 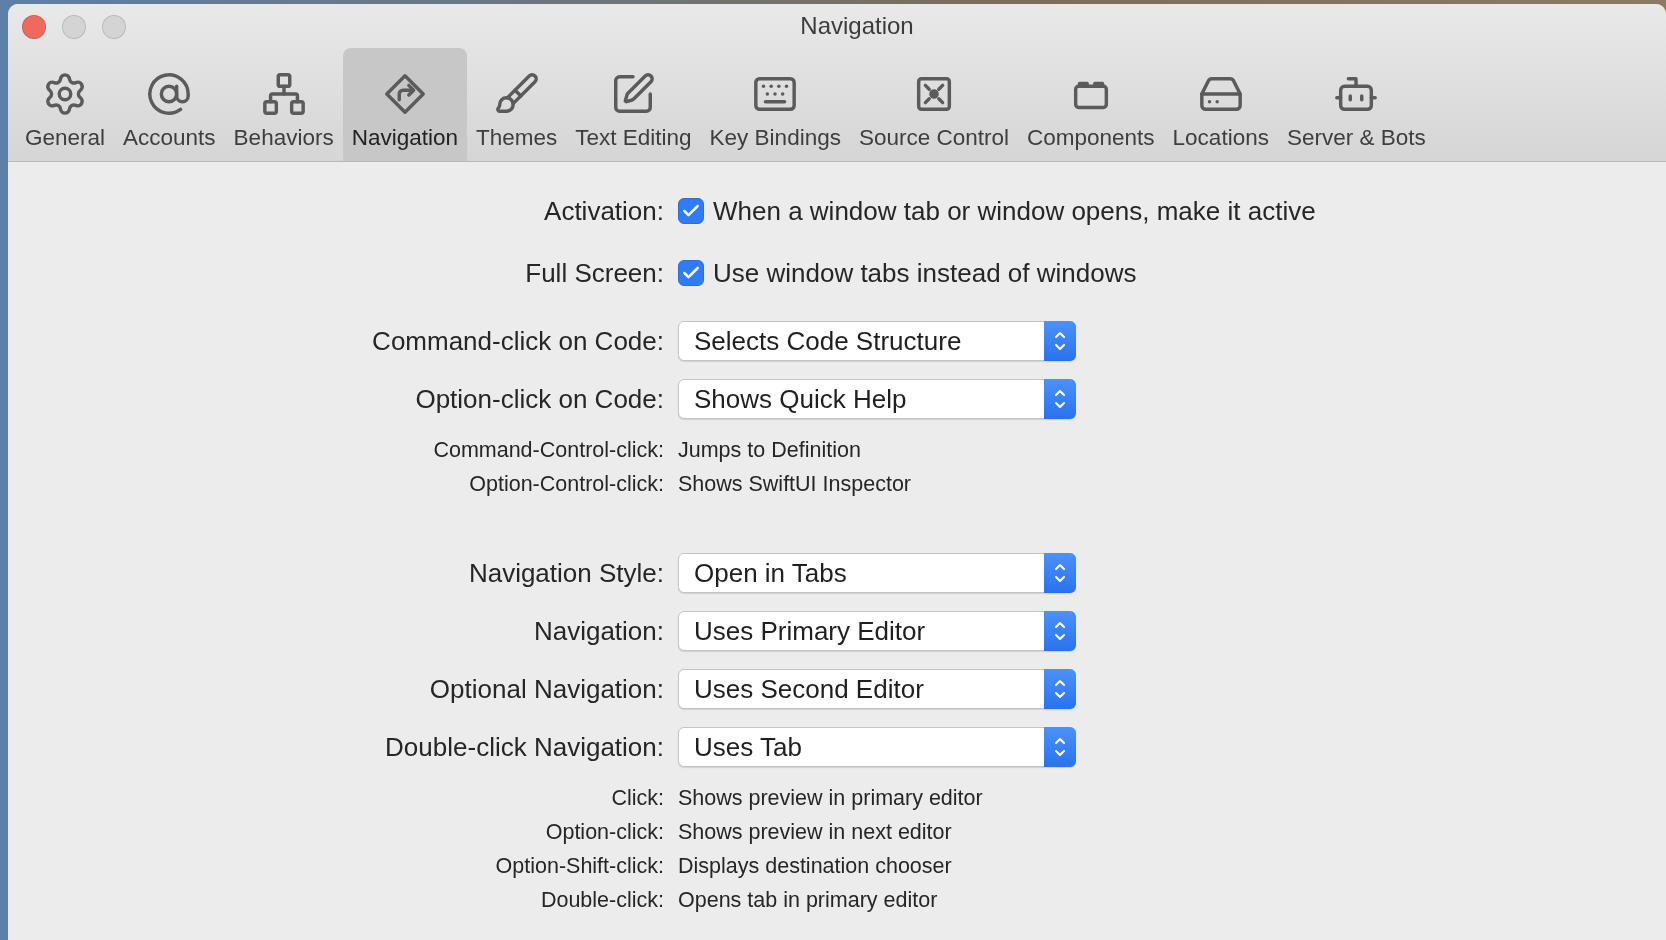 I want to click on toolbar-tab: Themes, so click(x=517, y=104).